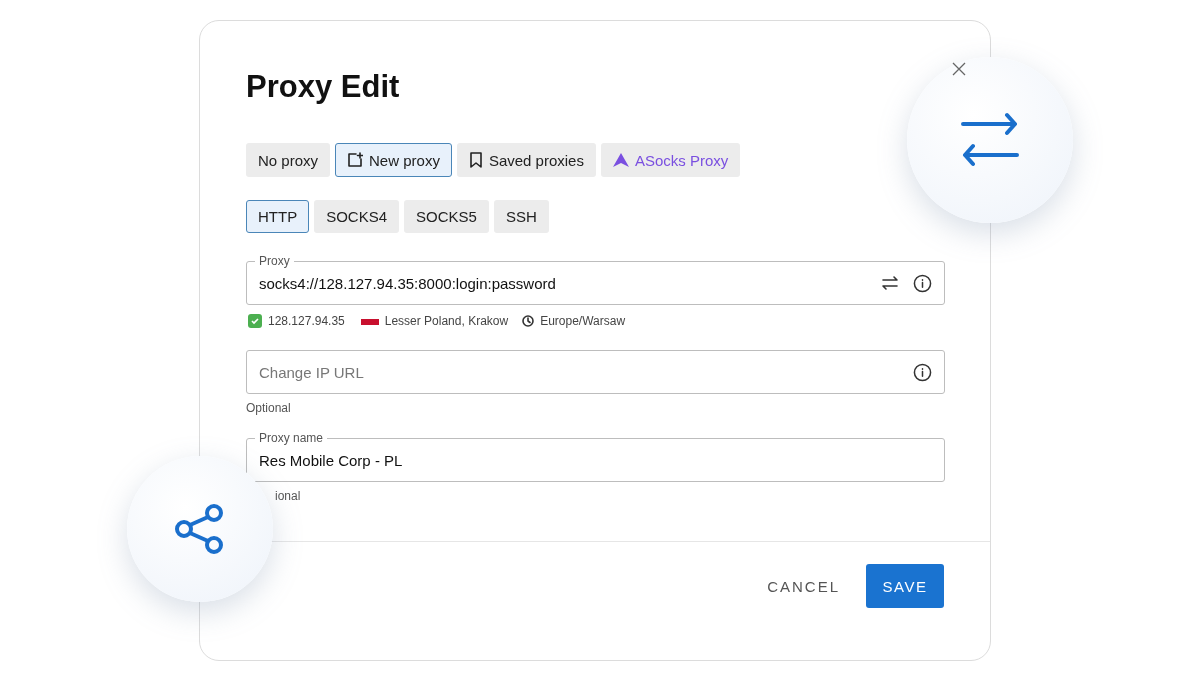 The width and height of the screenshot is (1200, 675). I want to click on timezone-text: Europe/Warsaw, so click(583, 321).